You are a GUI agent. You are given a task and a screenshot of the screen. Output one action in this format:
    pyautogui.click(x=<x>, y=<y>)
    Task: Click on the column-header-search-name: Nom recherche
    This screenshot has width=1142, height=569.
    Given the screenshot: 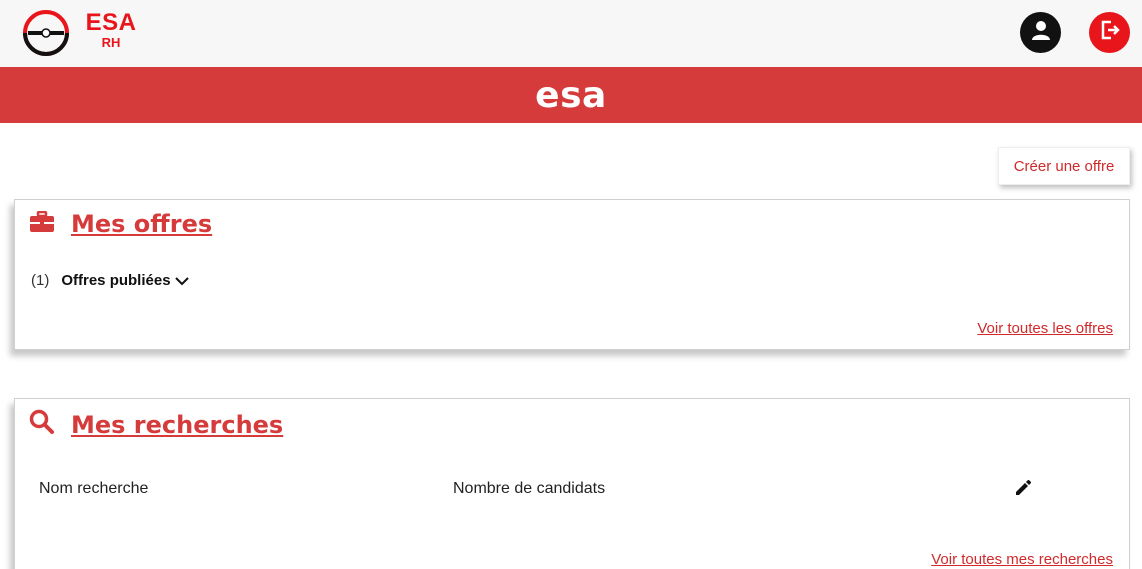 What is the action you would take?
    pyautogui.click(x=94, y=488)
    